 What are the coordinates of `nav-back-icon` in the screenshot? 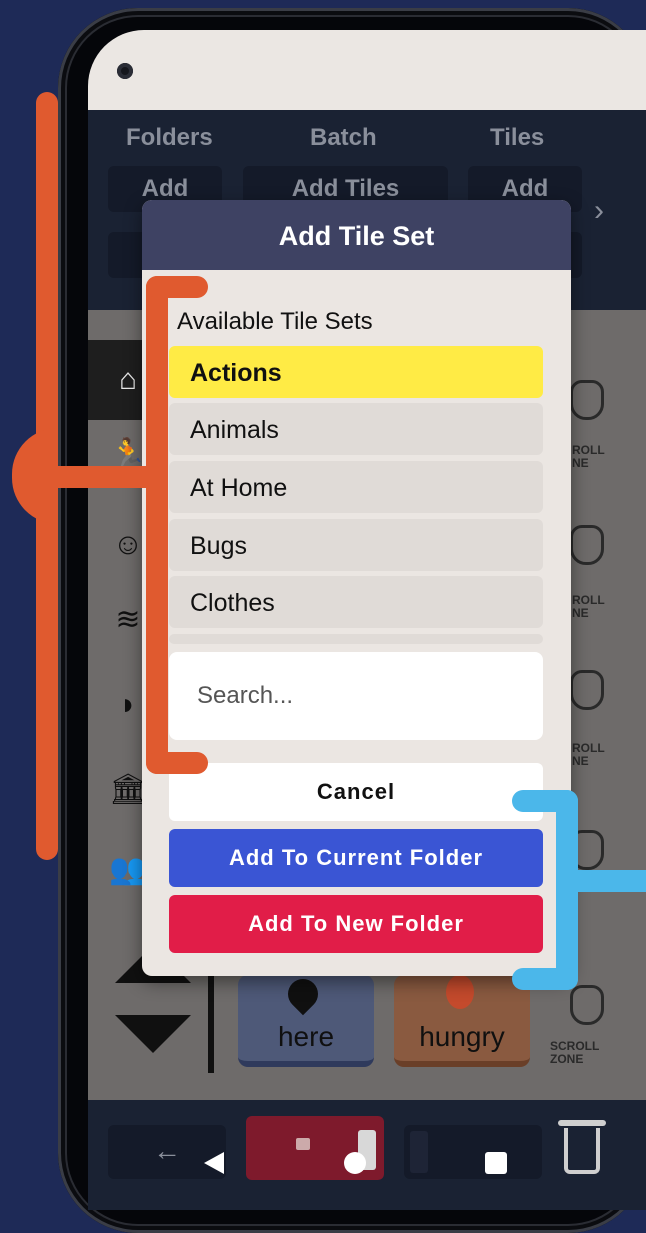 It's located at (214, 1163).